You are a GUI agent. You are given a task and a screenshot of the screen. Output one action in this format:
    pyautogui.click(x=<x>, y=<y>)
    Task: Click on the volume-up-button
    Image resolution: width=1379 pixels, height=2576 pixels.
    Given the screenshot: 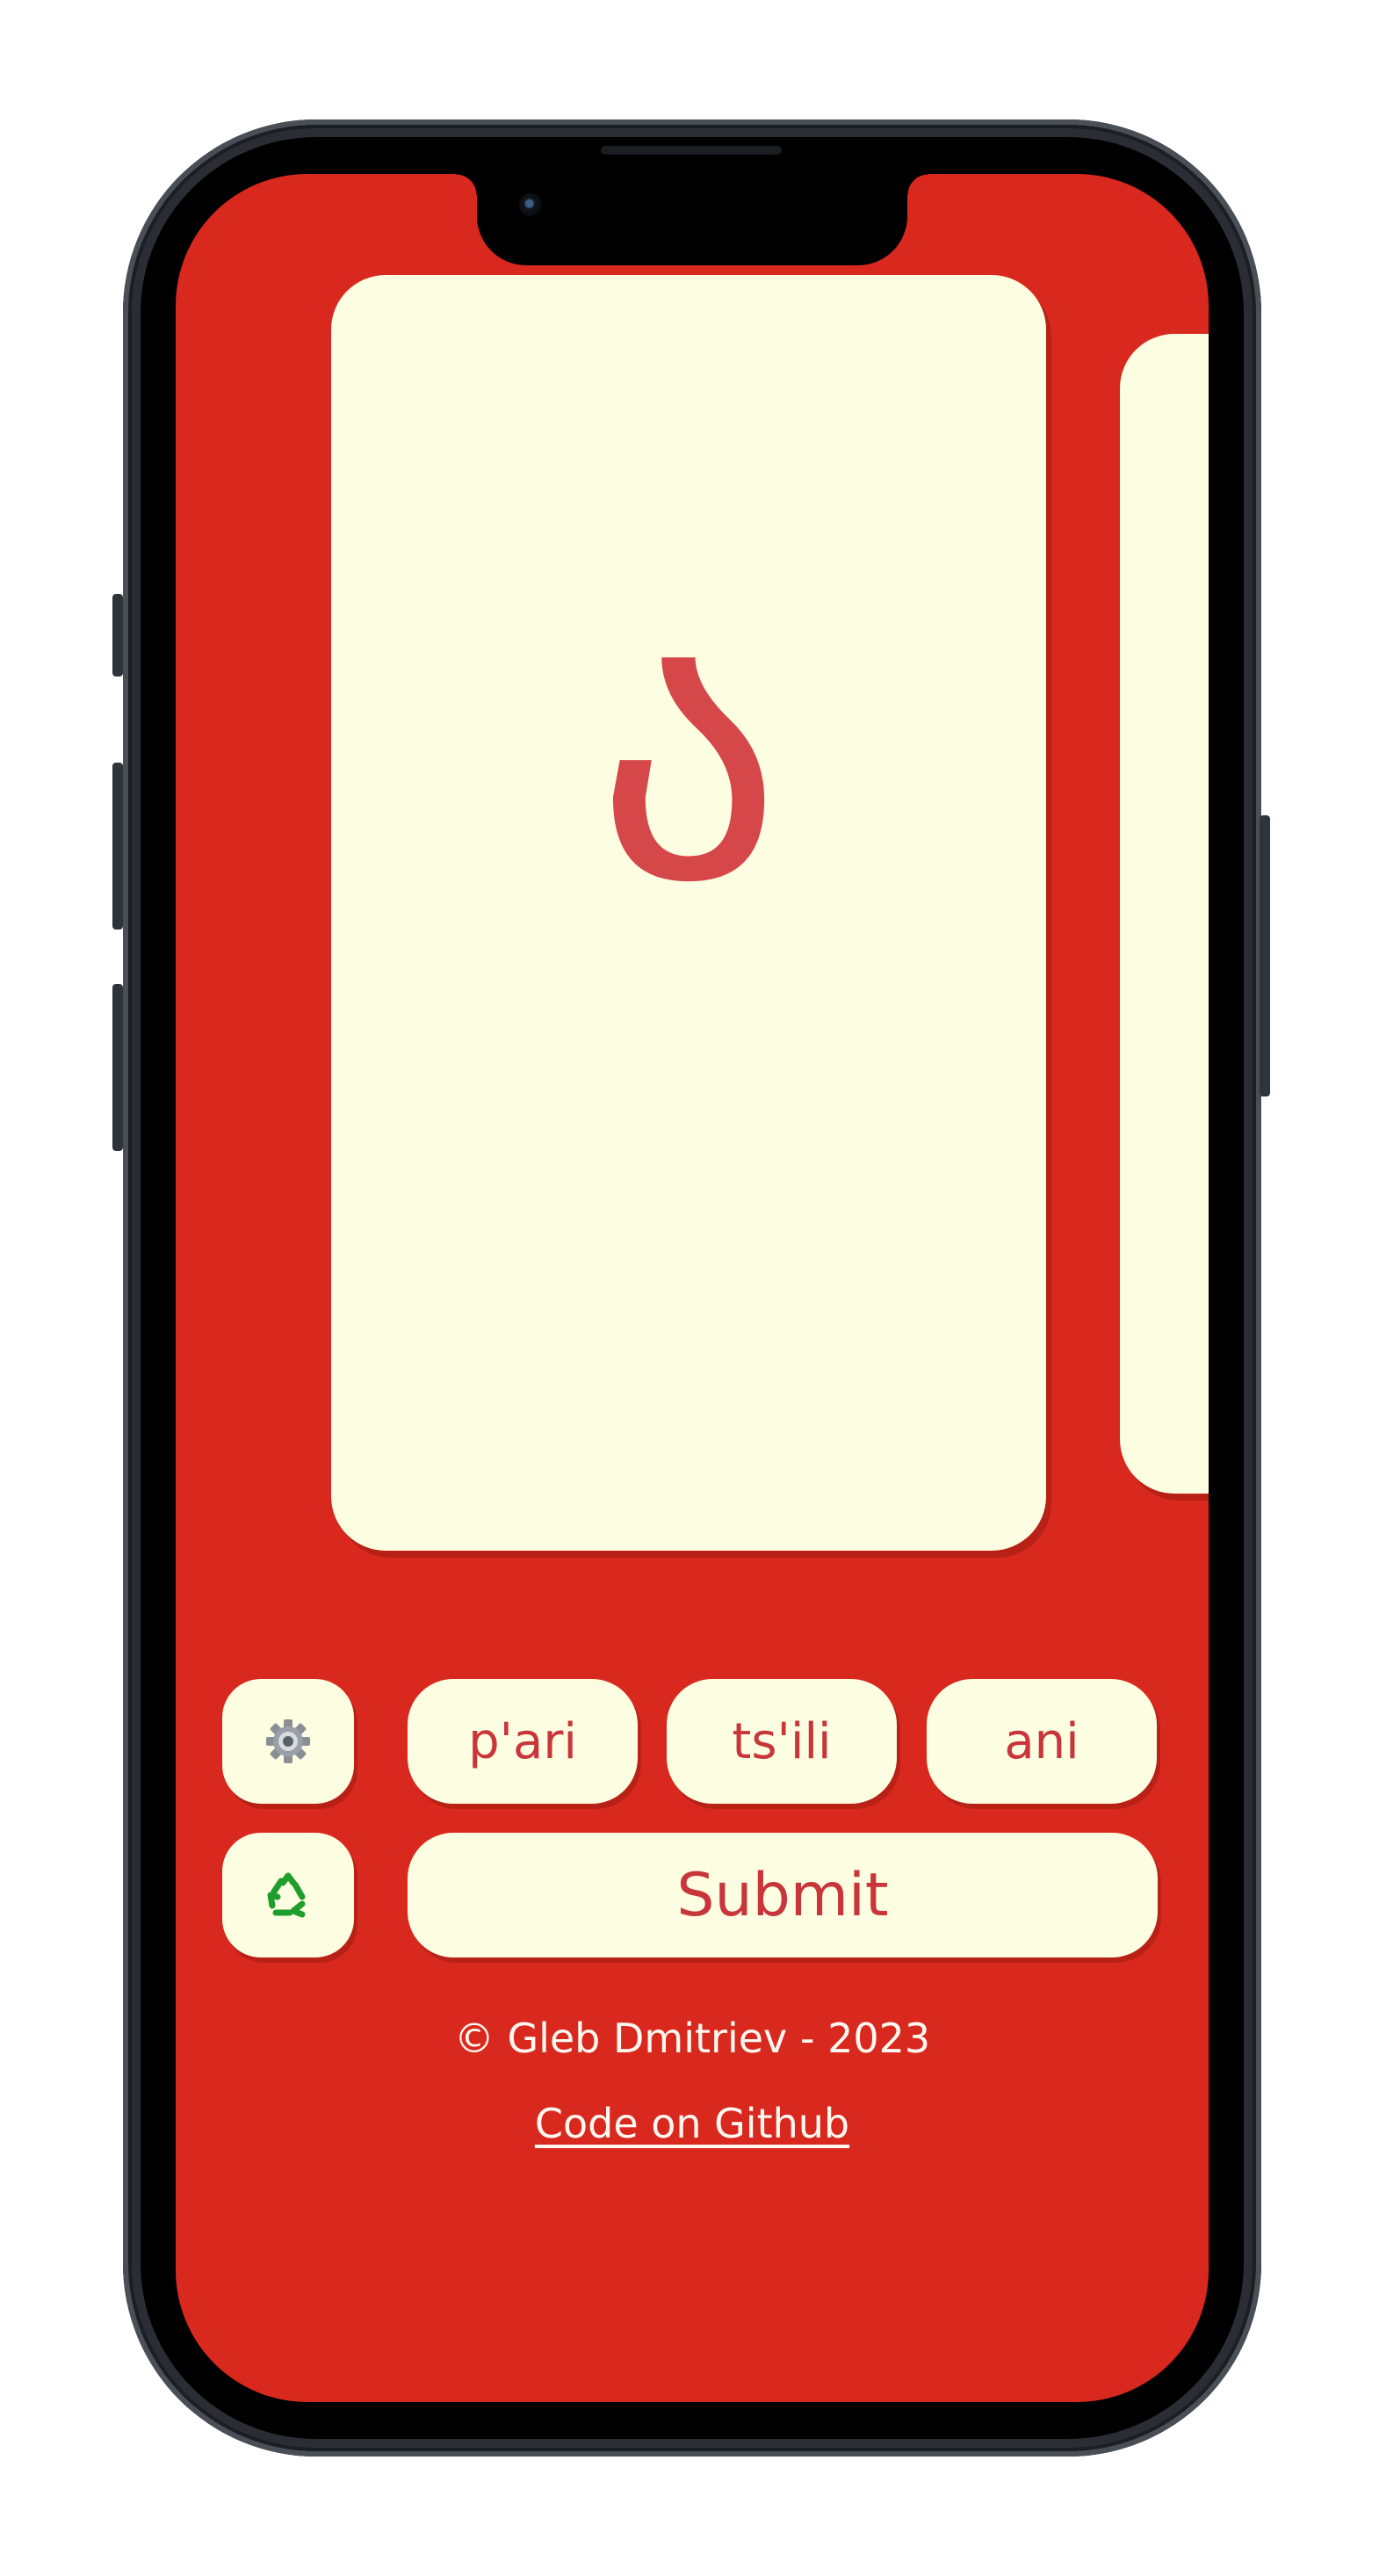 What is the action you would take?
    pyautogui.click(x=117, y=846)
    